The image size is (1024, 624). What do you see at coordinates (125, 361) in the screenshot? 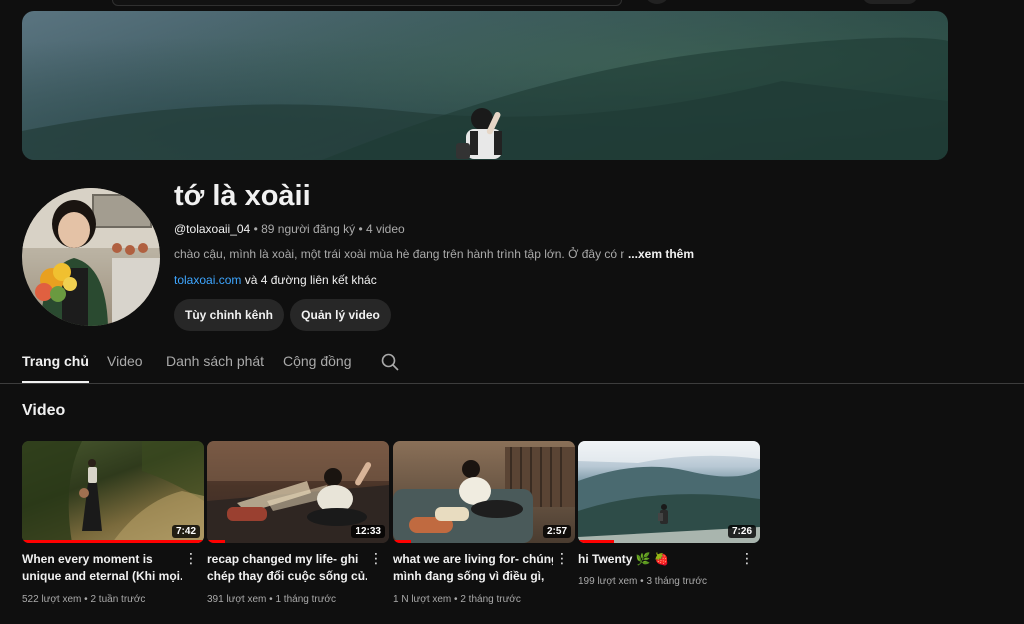
I see `tab-videos: Video` at bounding box center [125, 361].